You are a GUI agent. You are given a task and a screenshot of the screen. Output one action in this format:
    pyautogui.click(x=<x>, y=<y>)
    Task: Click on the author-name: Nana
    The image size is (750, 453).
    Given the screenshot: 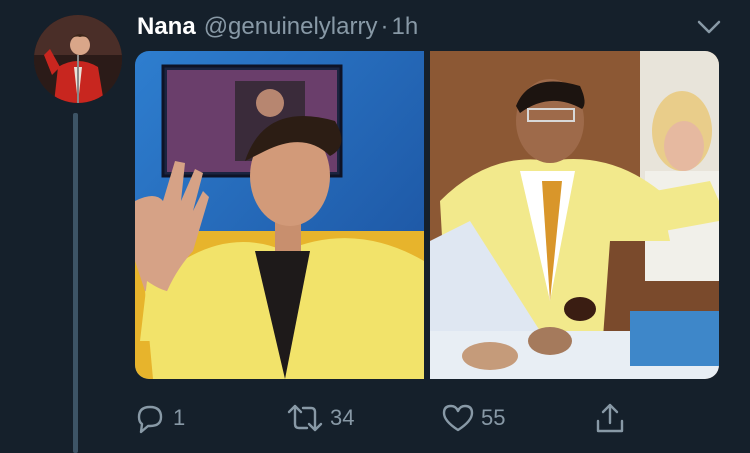 What is the action you would take?
    pyautogui.click(x=166, y=27)
    